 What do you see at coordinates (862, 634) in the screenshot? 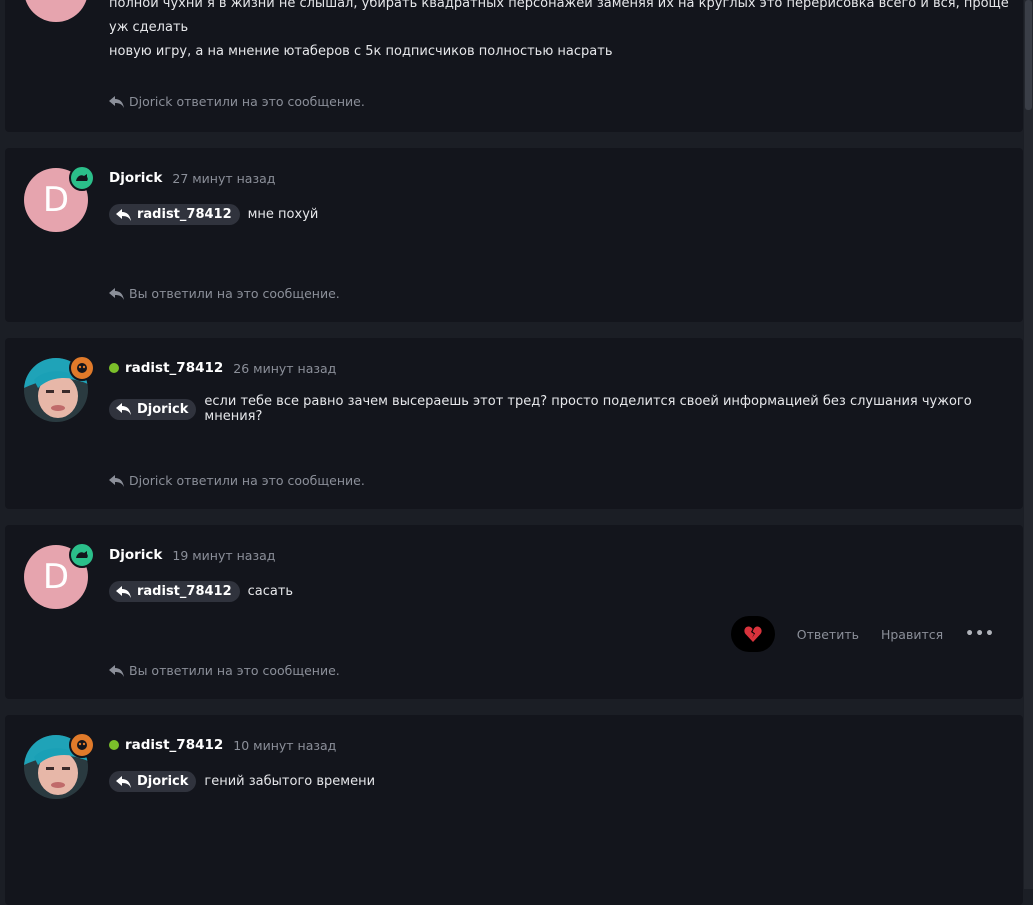
I see `post-actions: Ответить Нравится •••` at bounding box center [862, 634].